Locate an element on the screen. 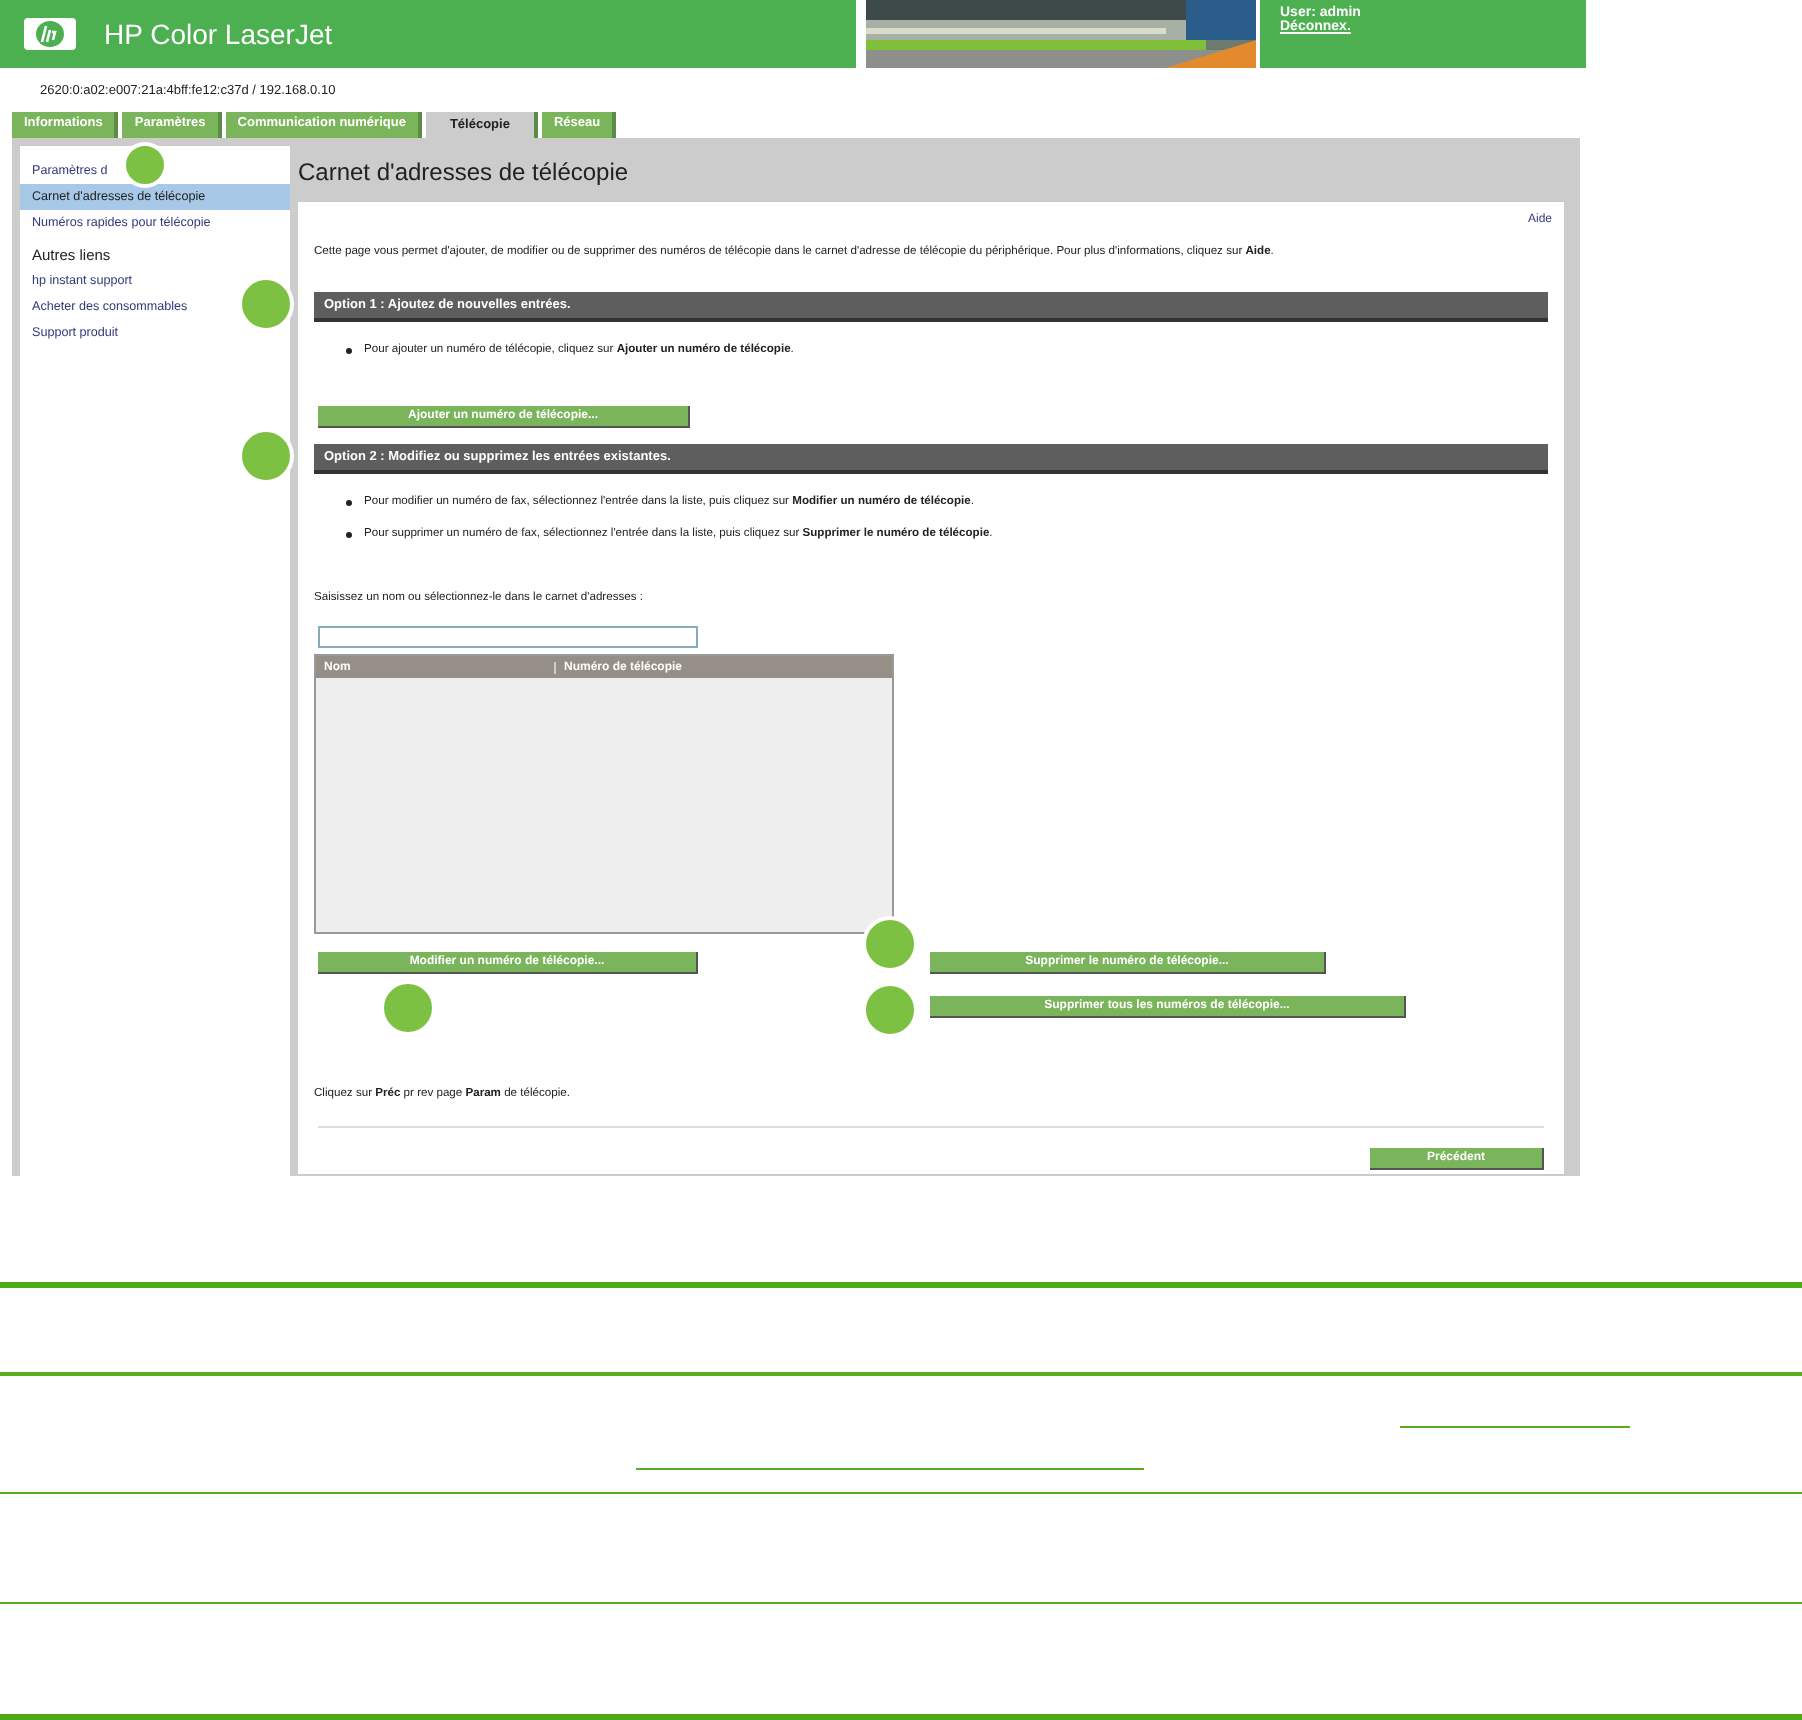 The image size is (1802, 1720). product-title: HP Color LaserJet is located at coordinates (218, 34).